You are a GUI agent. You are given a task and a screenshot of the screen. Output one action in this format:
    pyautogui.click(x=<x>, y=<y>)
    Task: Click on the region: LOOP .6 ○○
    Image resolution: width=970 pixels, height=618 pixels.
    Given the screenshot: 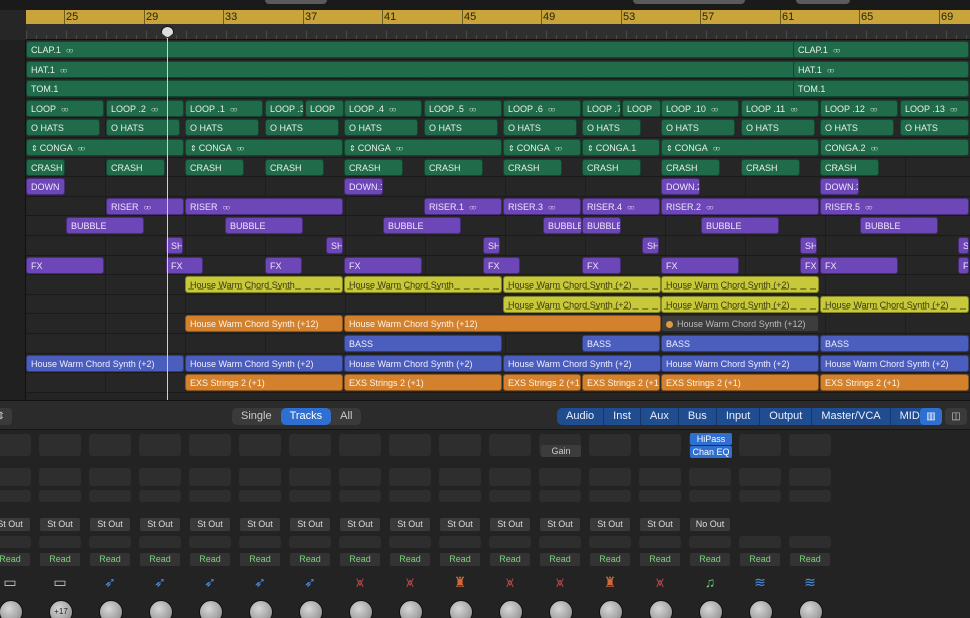 What is the action you would take?
    pyautogui.click(x=542, y=108)
    